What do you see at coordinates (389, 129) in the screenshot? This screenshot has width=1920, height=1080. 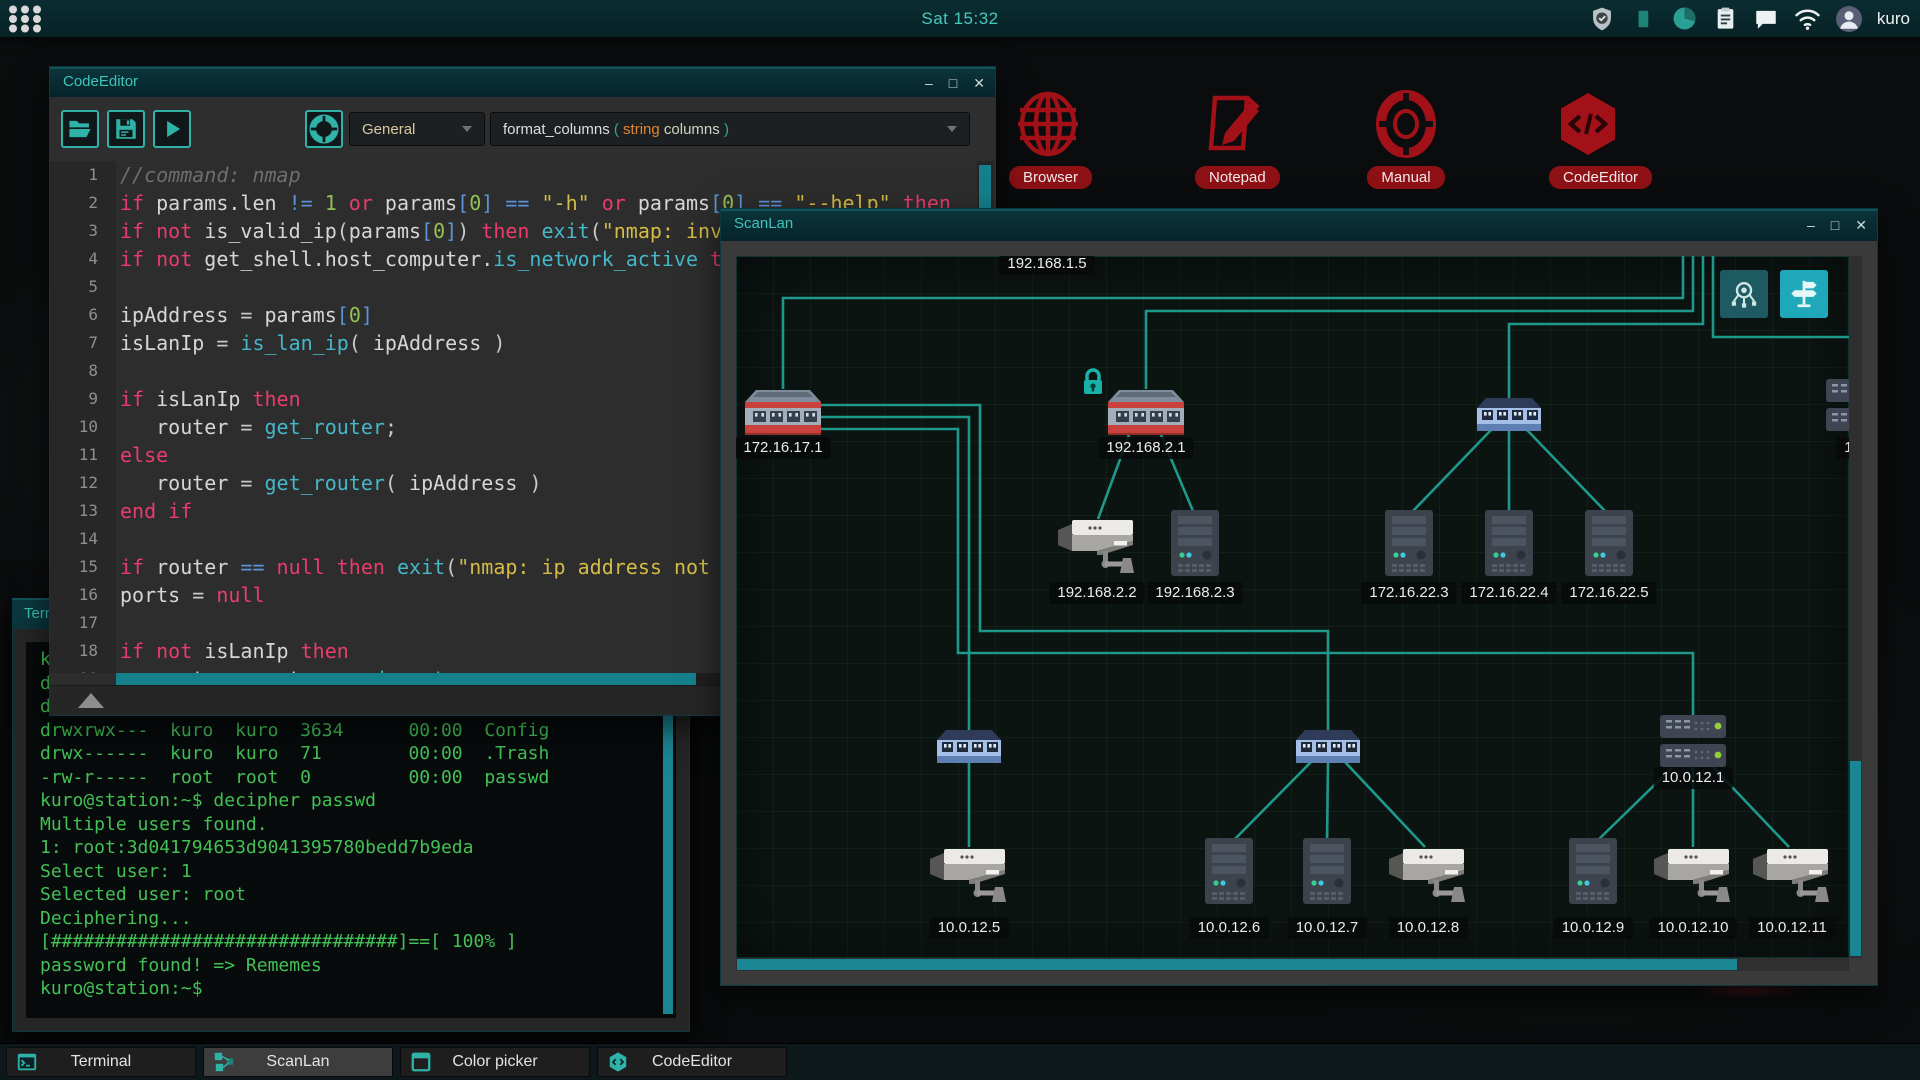 I see `category-value: General` at bounding box center [389, 129].